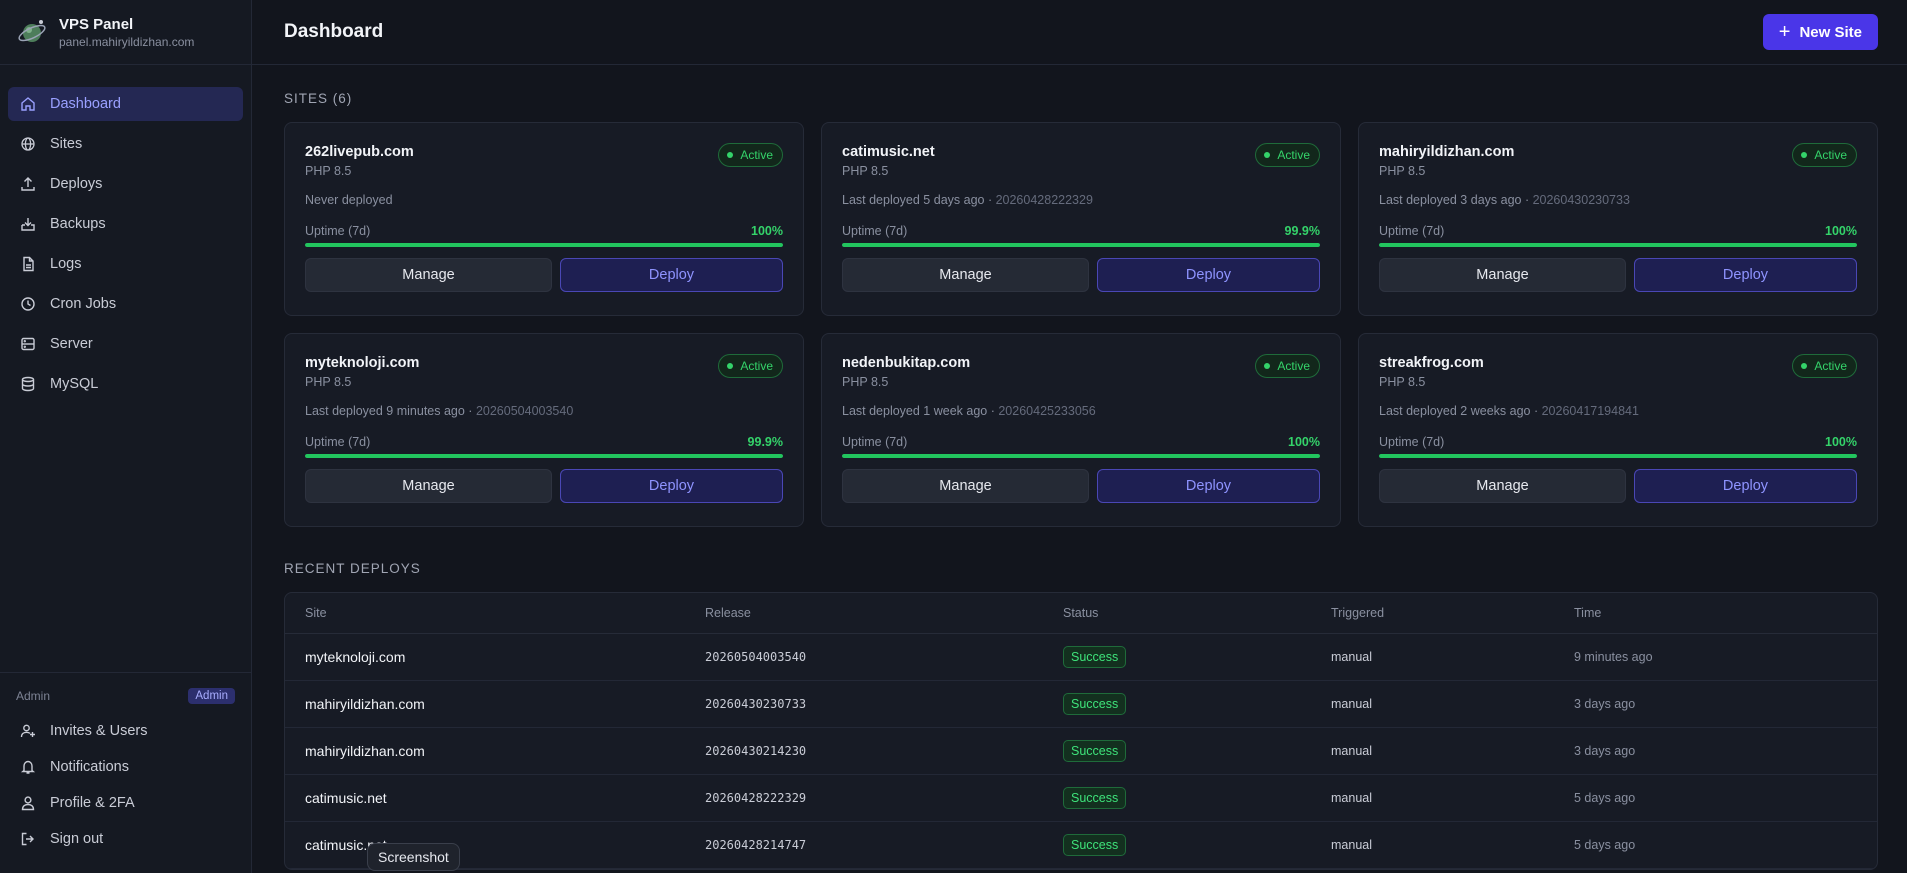 This screenshot has height=873, width=1907. Describe the element at coordinates (756, 366) in the screenshot. I see `status-label: Active` at that location.